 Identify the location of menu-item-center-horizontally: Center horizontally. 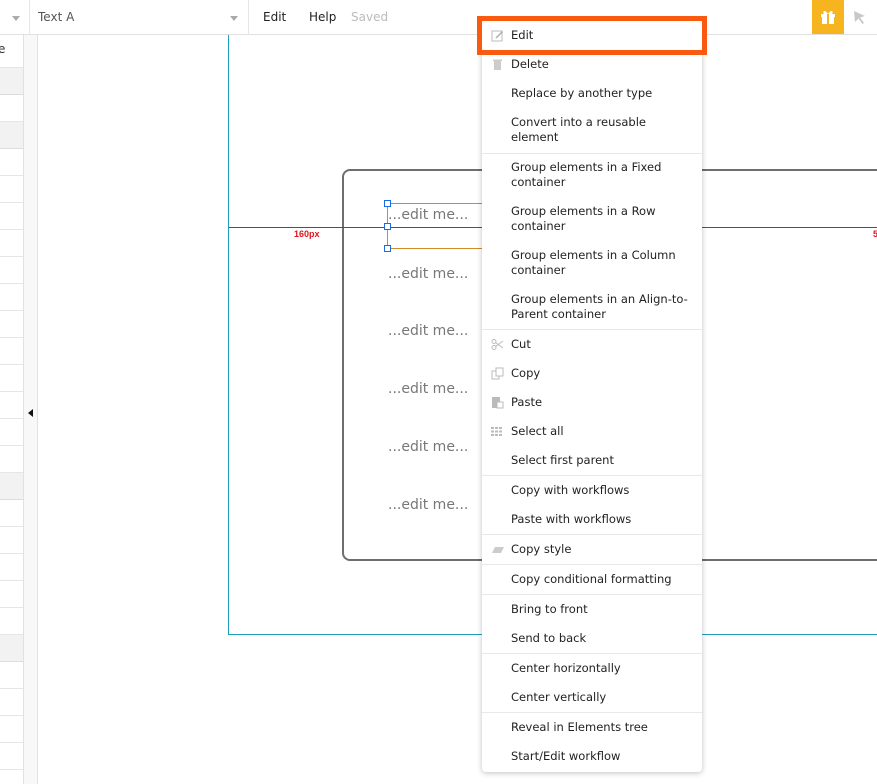
(592, 675).